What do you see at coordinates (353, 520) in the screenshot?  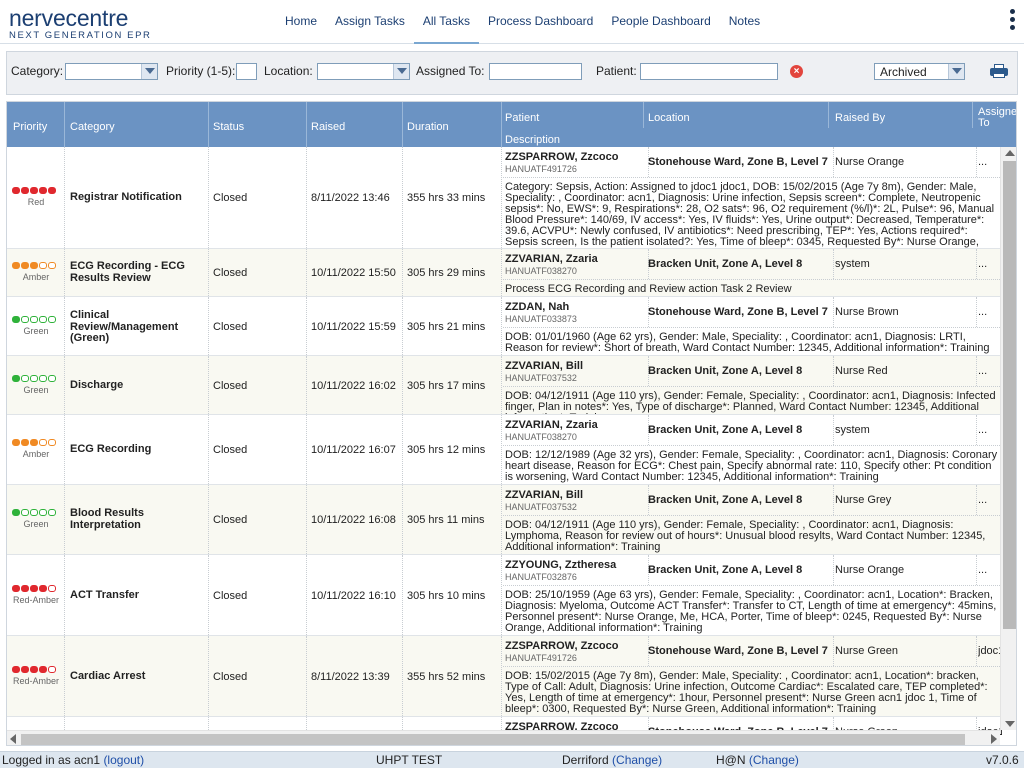 I see `task-raised: 10/11/2022 16:08` at bounding box center [353, 520].